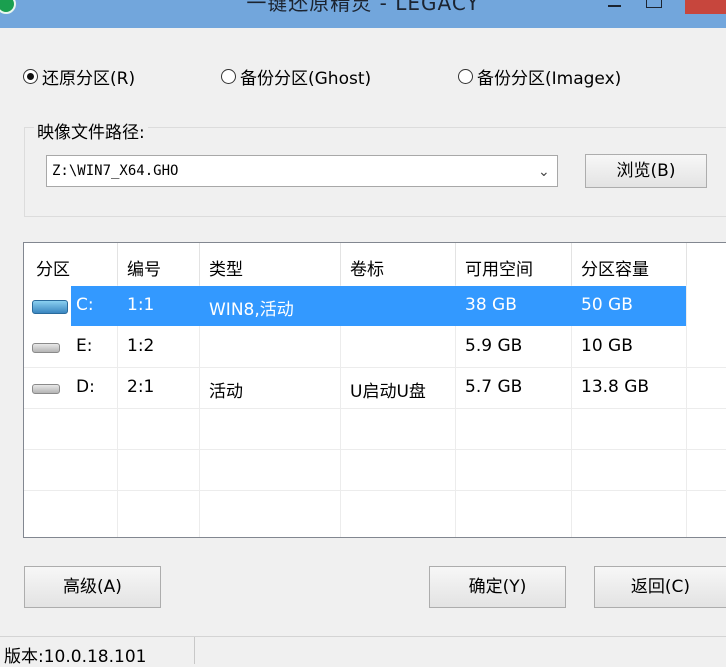 This screenshot has width=726, height=667. I want to click on cell-number: 1:2, so click(141, 346).